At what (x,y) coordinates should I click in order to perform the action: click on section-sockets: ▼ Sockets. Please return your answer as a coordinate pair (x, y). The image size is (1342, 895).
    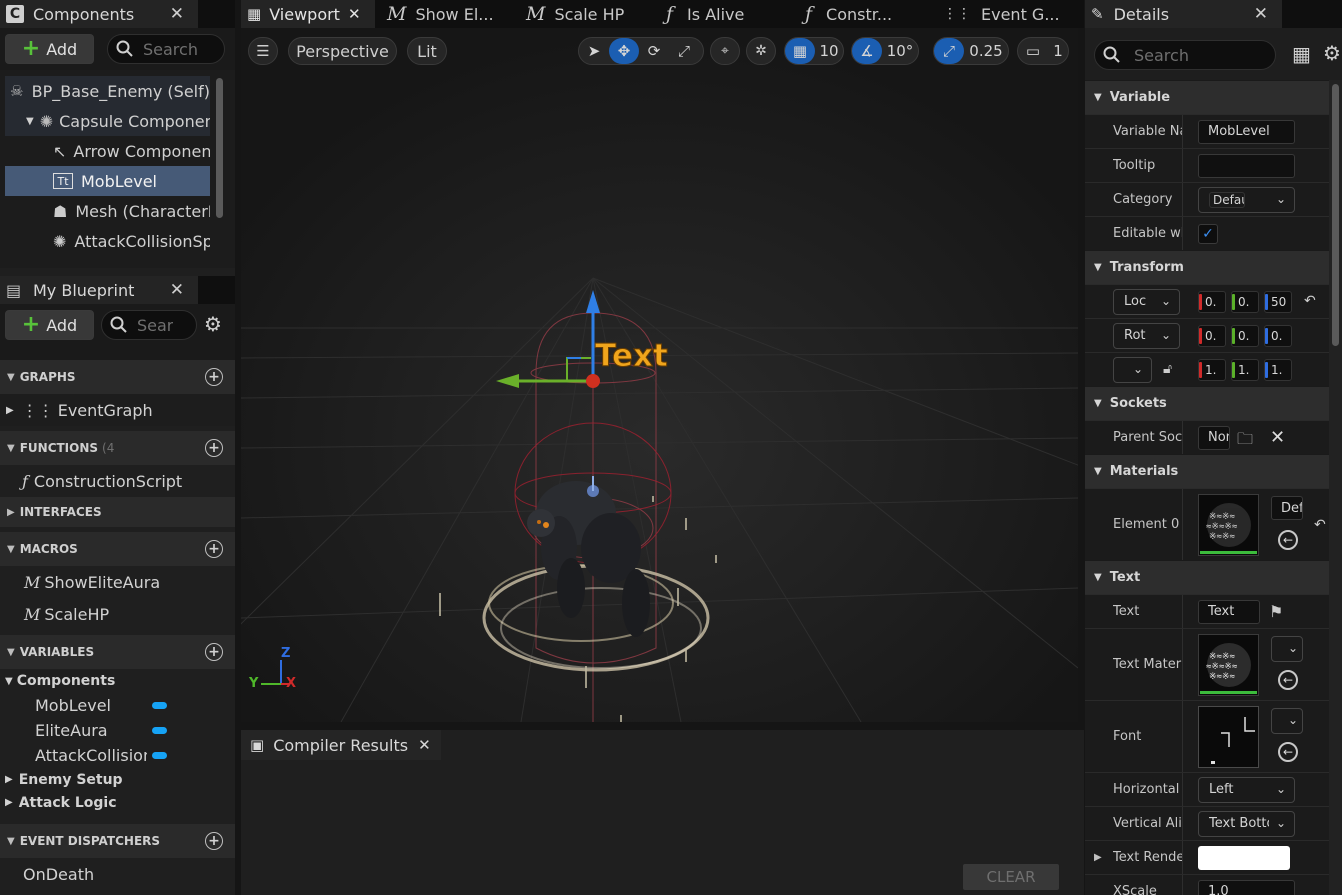
    Looking at the image, I should click on (1207, 403).